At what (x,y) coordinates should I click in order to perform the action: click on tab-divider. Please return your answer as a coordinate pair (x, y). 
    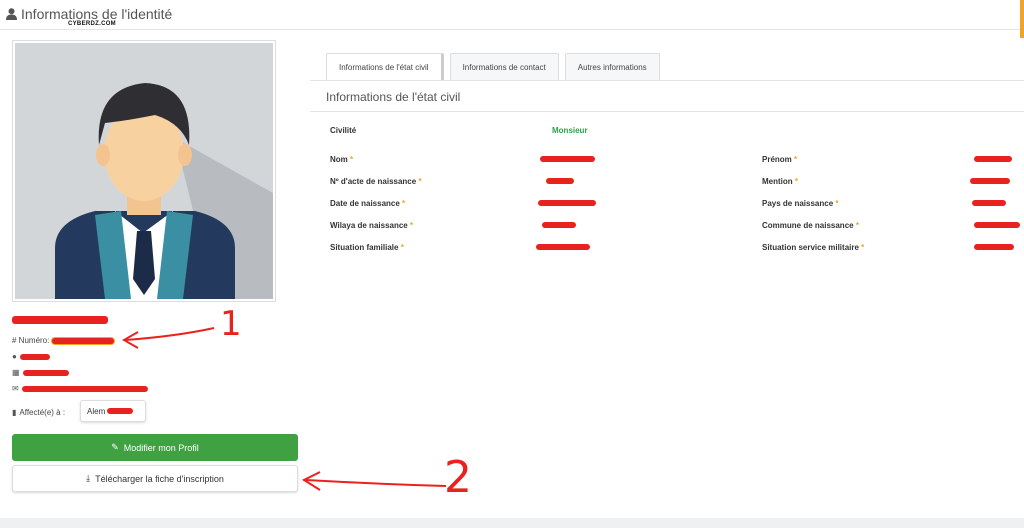
    Looking at the image, I should click on (667, 80).